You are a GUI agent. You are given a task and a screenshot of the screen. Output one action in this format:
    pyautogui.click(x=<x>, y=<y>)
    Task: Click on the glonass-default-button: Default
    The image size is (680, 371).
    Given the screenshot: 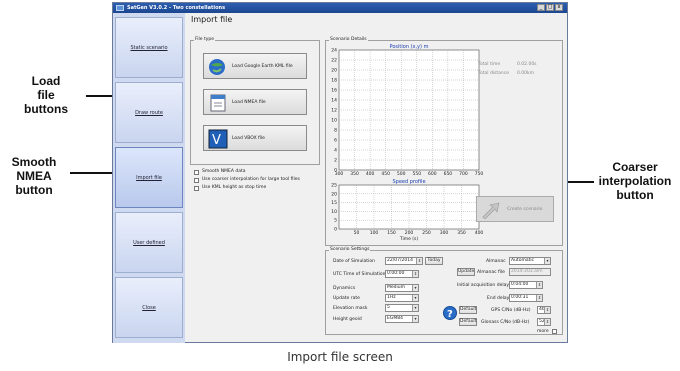 What is the action you would take?
    pyautogui.click(x=468, y=322)
    